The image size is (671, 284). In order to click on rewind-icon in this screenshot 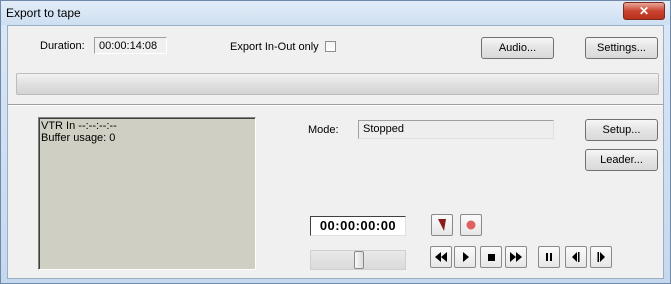, I will do `click(441, 257)`.